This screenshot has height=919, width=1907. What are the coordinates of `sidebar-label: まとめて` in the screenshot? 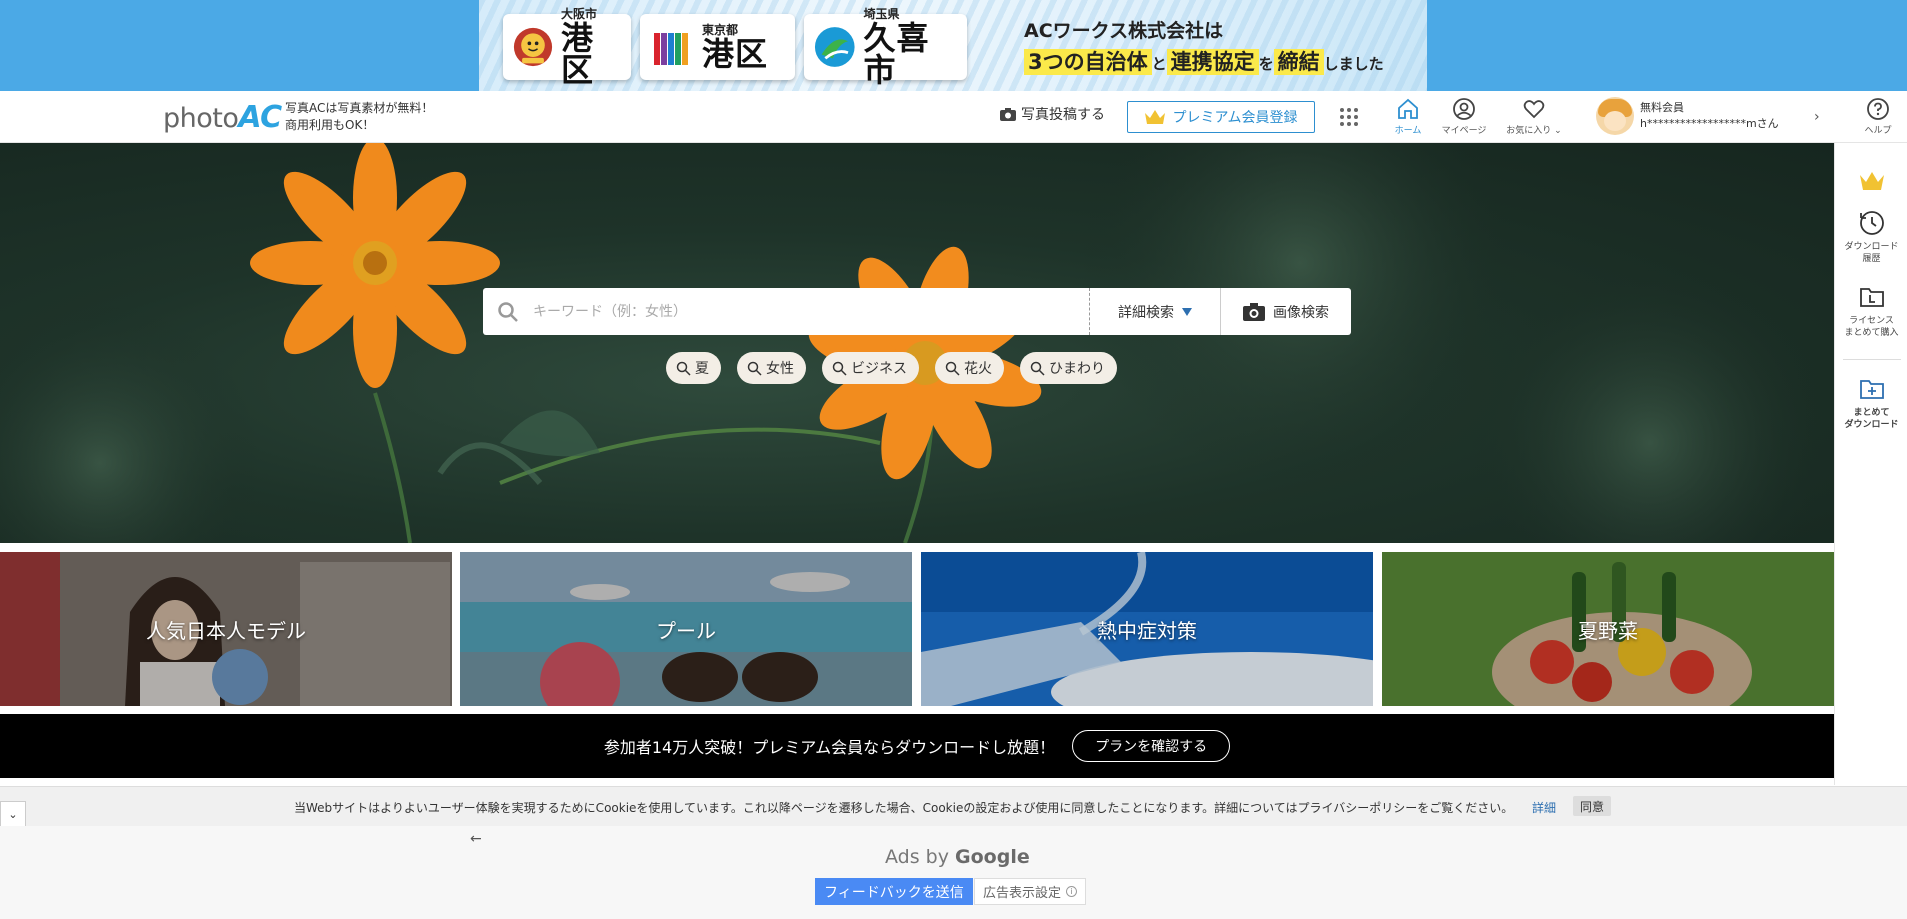 It's located at (1871, 413).